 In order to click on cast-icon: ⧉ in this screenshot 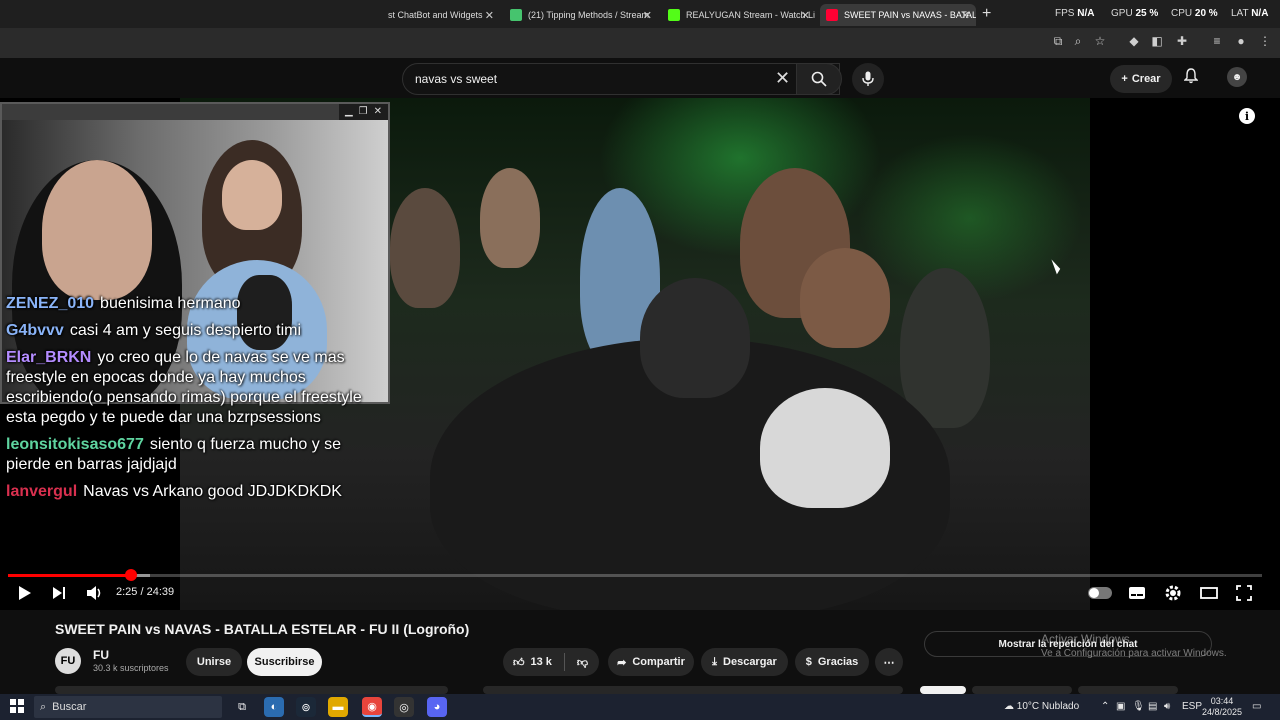, I will do `click(1058, 41)`.